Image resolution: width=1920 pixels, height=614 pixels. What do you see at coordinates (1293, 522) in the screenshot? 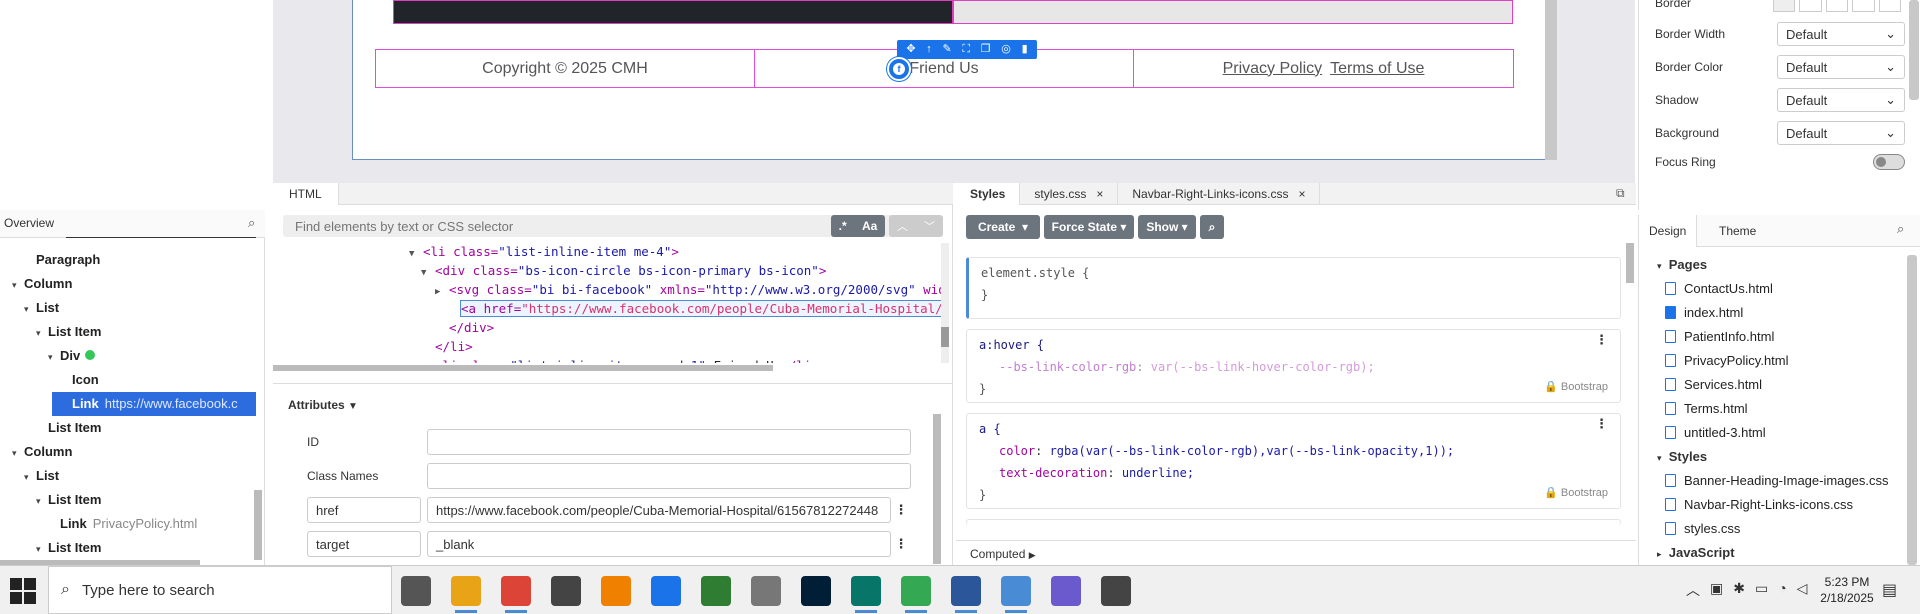
I see `next-rule` at bounding box center [1293, 522].